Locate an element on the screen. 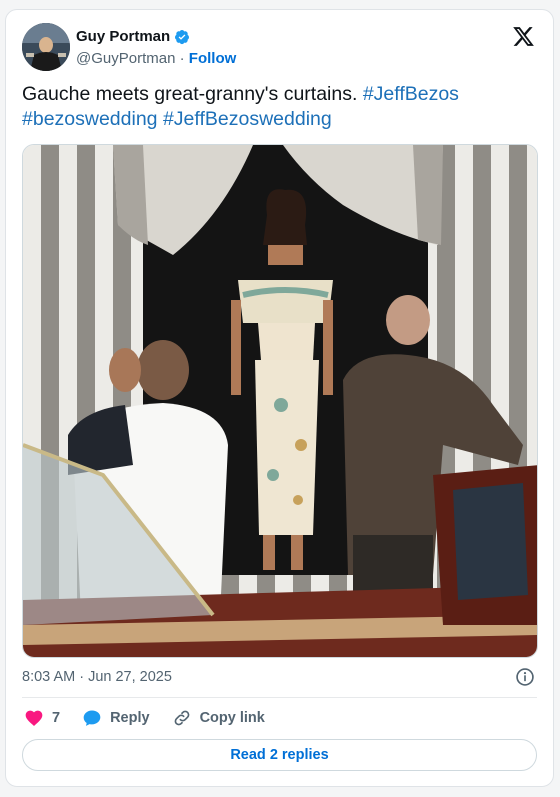 The image size is (560, 797). action-bar: 7 Reply Copy link is located at coordinates (155, 718).